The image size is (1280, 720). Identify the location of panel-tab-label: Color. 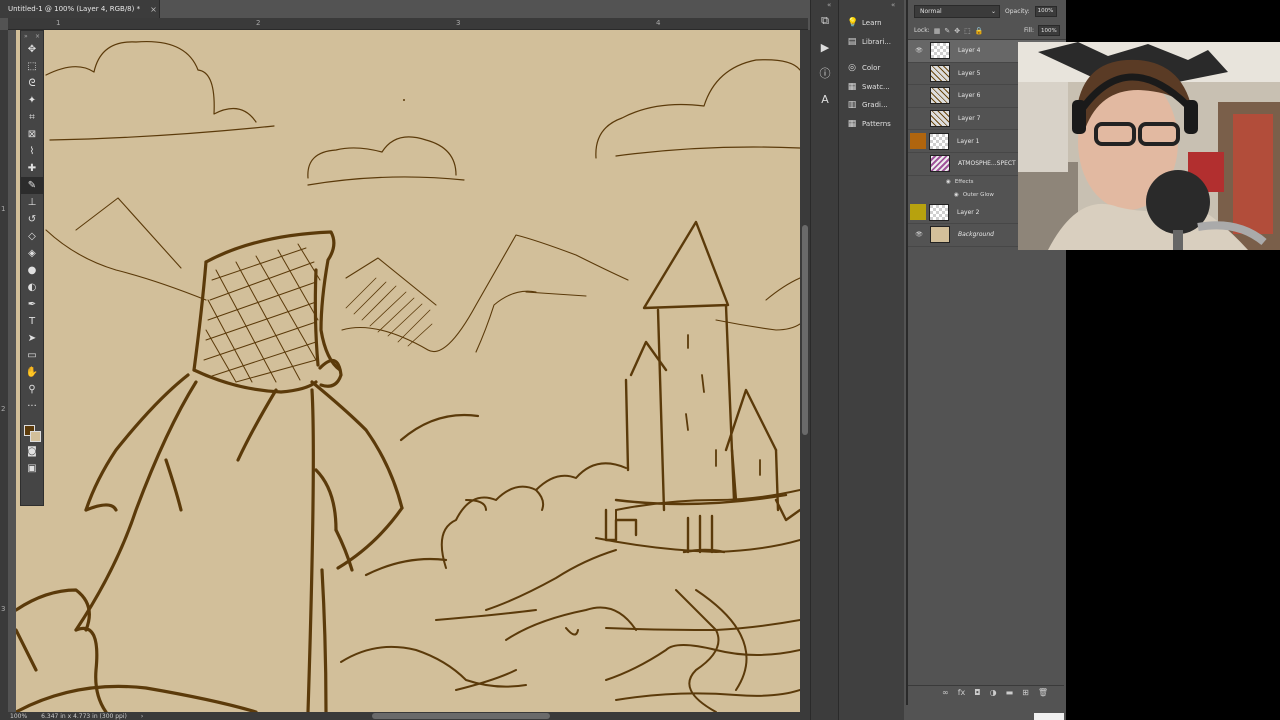
(871, 68).